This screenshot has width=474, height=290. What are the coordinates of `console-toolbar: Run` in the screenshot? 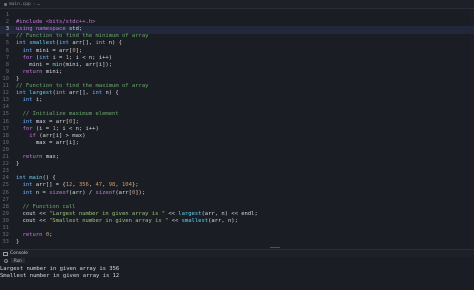 It's located at (237, 260).